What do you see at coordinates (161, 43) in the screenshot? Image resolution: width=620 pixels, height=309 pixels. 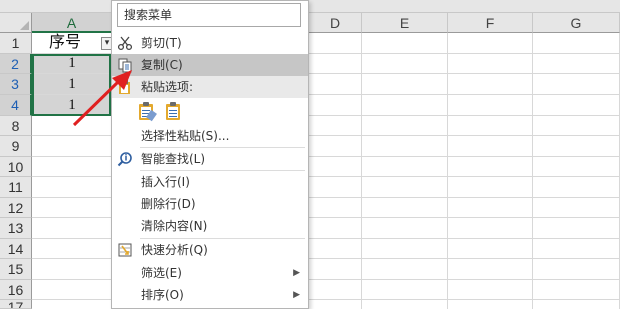 I see `menu-item-label: 剪切(T)` at bounding box center [161, 43].